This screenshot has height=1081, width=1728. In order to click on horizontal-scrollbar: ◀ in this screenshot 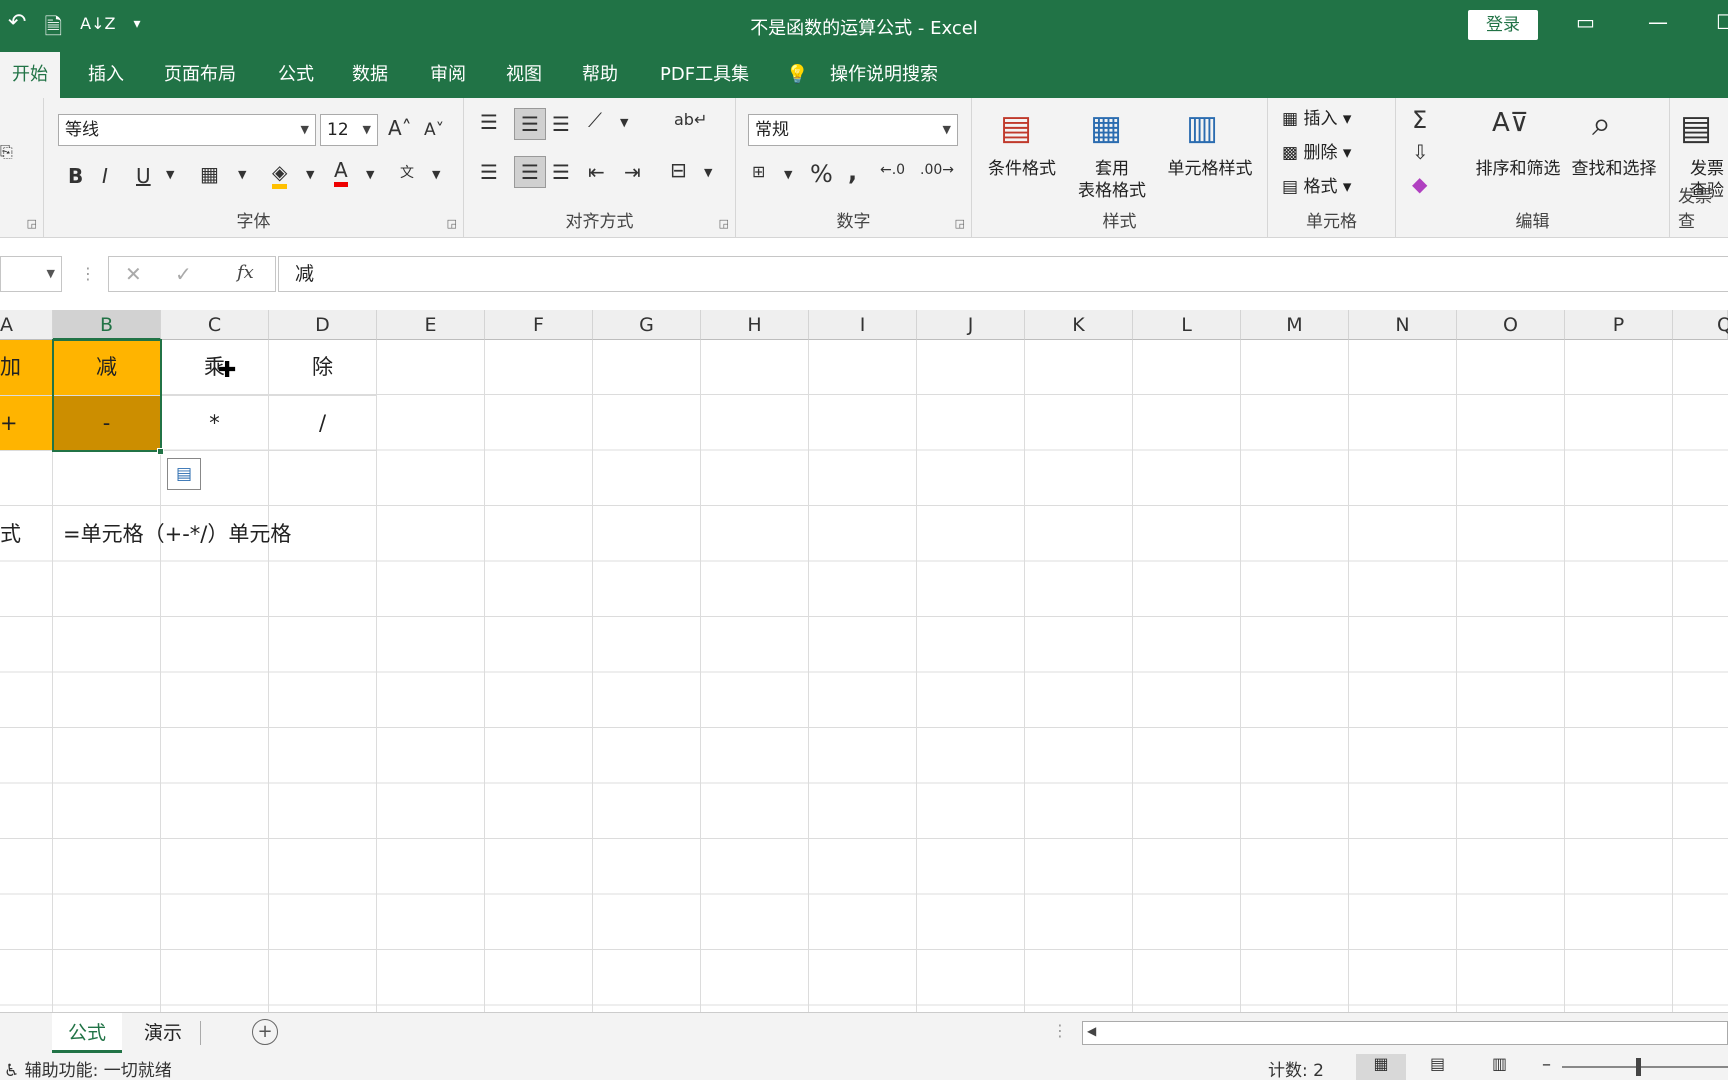, I will do `click(1405, 1033)`.